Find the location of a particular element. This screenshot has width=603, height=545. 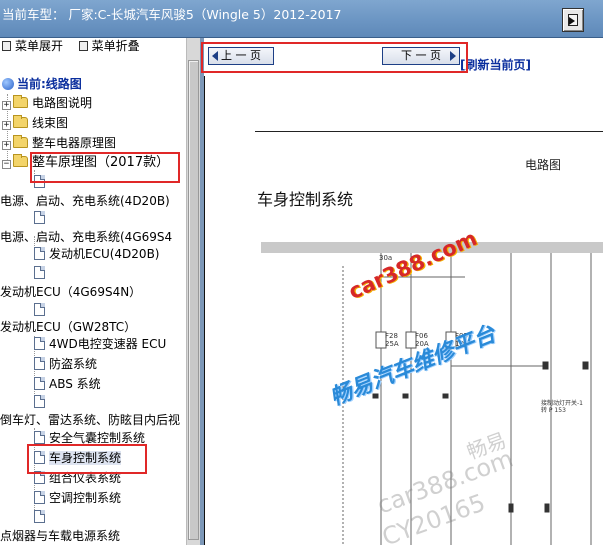

tree-item-lighter-power: 点烟器与车载电源系统 is located at coordinates (60, 536).